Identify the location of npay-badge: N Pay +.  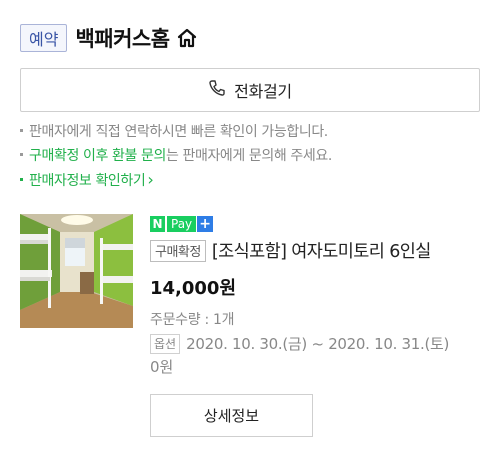
(182, 224).